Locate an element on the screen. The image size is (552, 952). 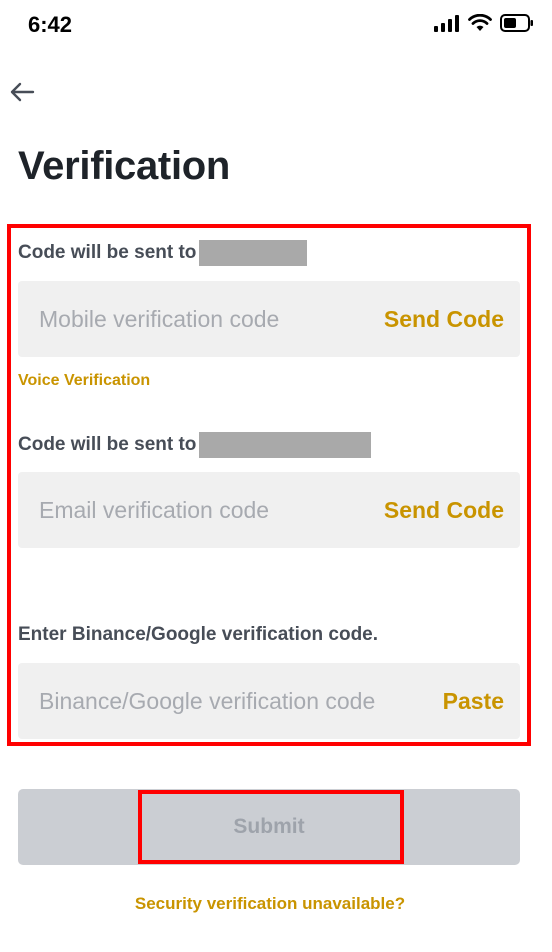
back-button is located at coordinates (22, 92).